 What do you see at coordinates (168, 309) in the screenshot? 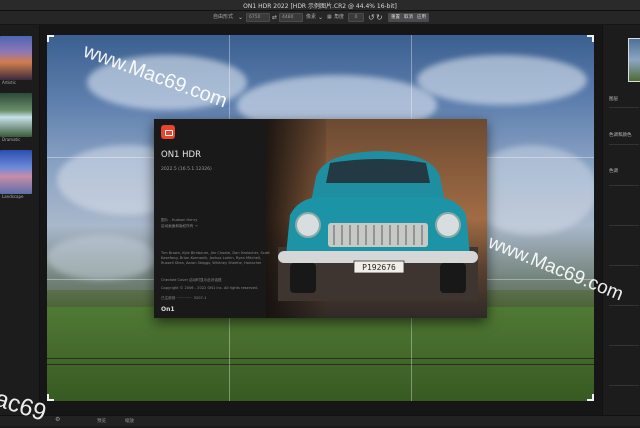
I see `on1-brand-mark: On1` at bounding box center [168, 309].